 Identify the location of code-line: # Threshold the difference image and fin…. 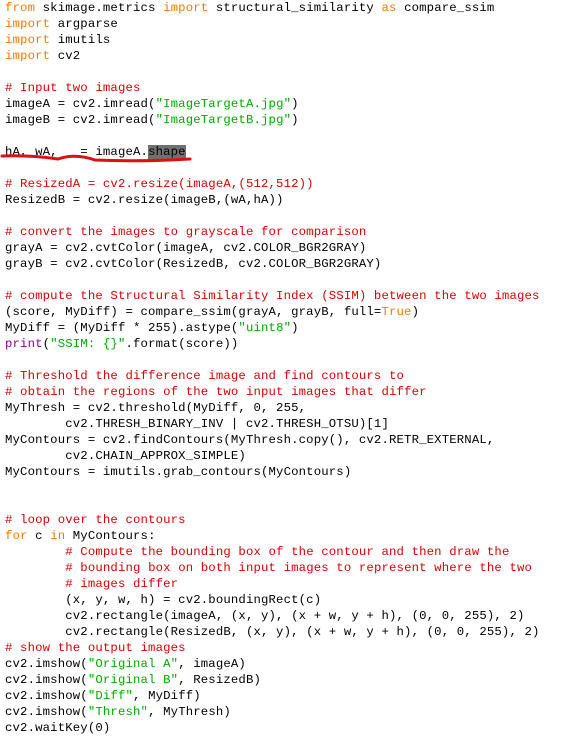
(272, 376).